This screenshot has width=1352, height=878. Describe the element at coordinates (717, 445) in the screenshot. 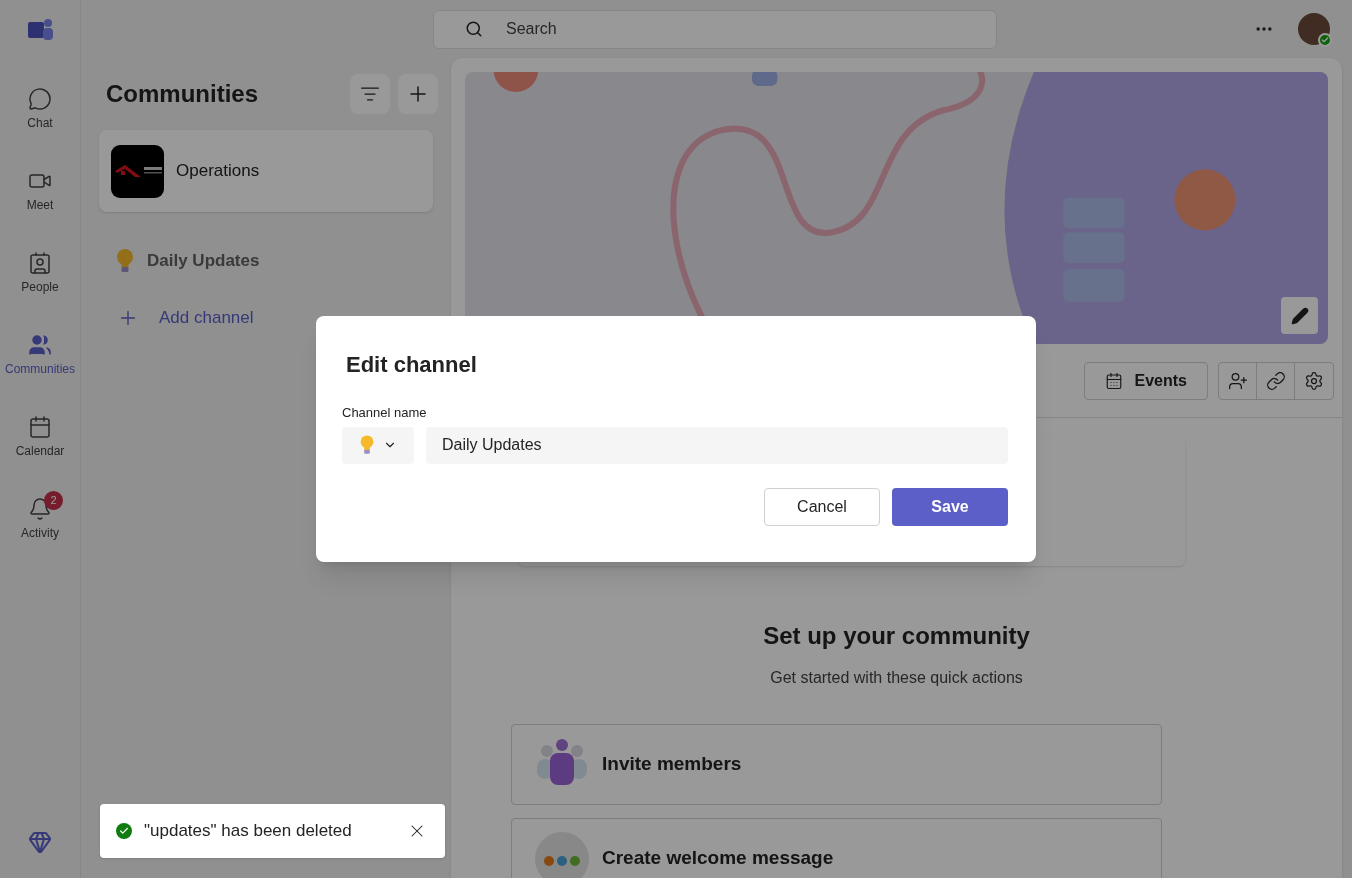

I see `channel-name-field: Daily Updates` at that location.